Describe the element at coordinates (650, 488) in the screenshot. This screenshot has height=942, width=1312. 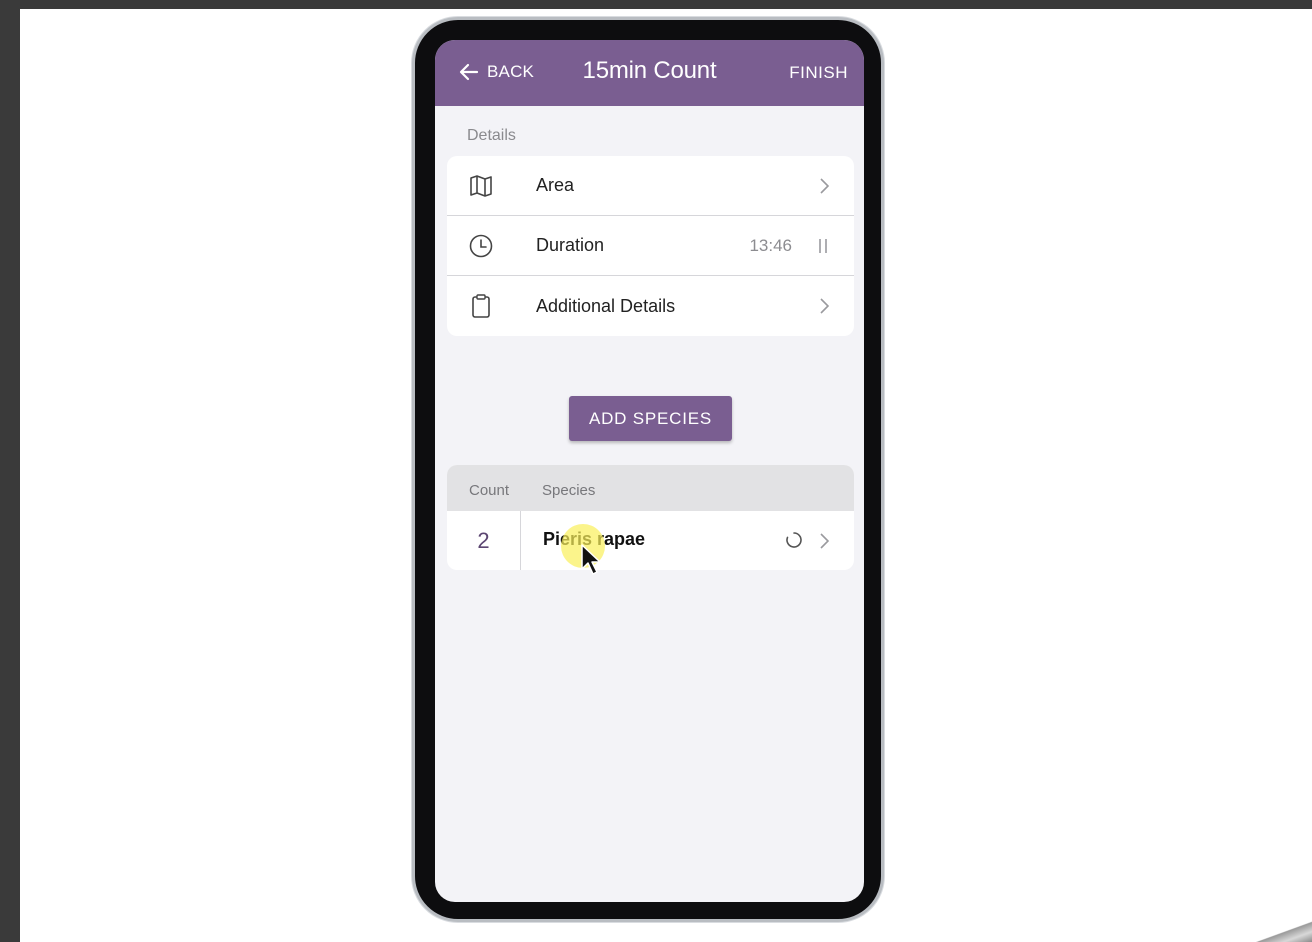
I see `species-list-header: Count Species` at that location.